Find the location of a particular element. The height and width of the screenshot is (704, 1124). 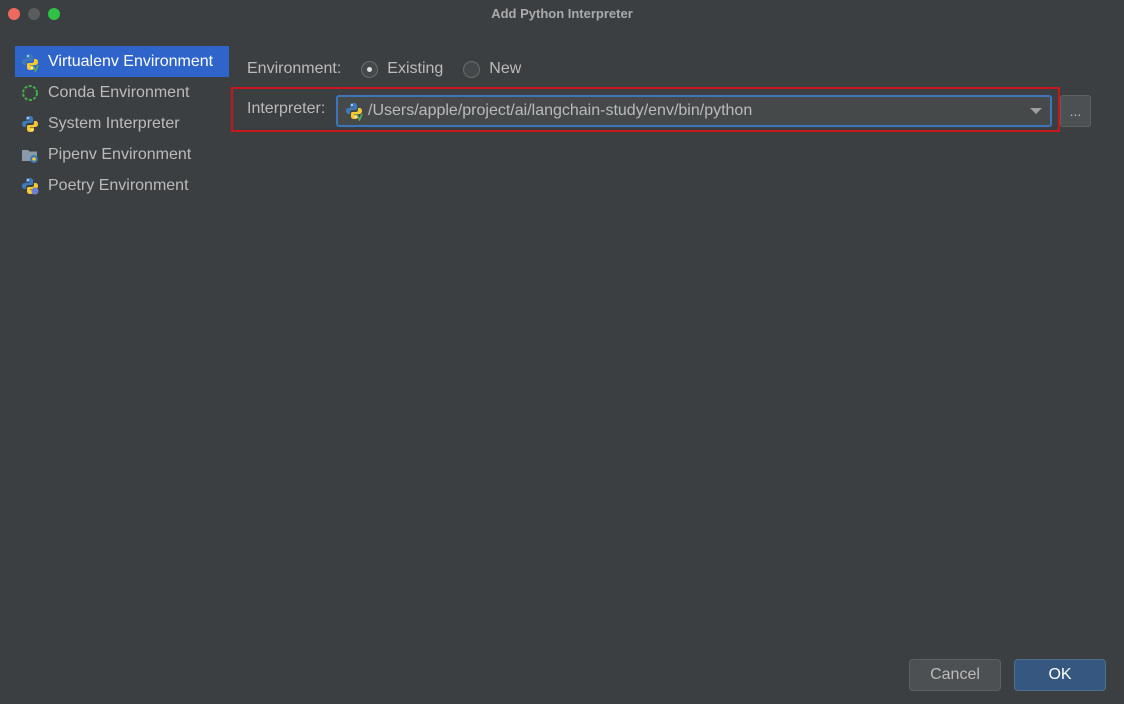

new-radio: New is located at coordinates (492, 69).